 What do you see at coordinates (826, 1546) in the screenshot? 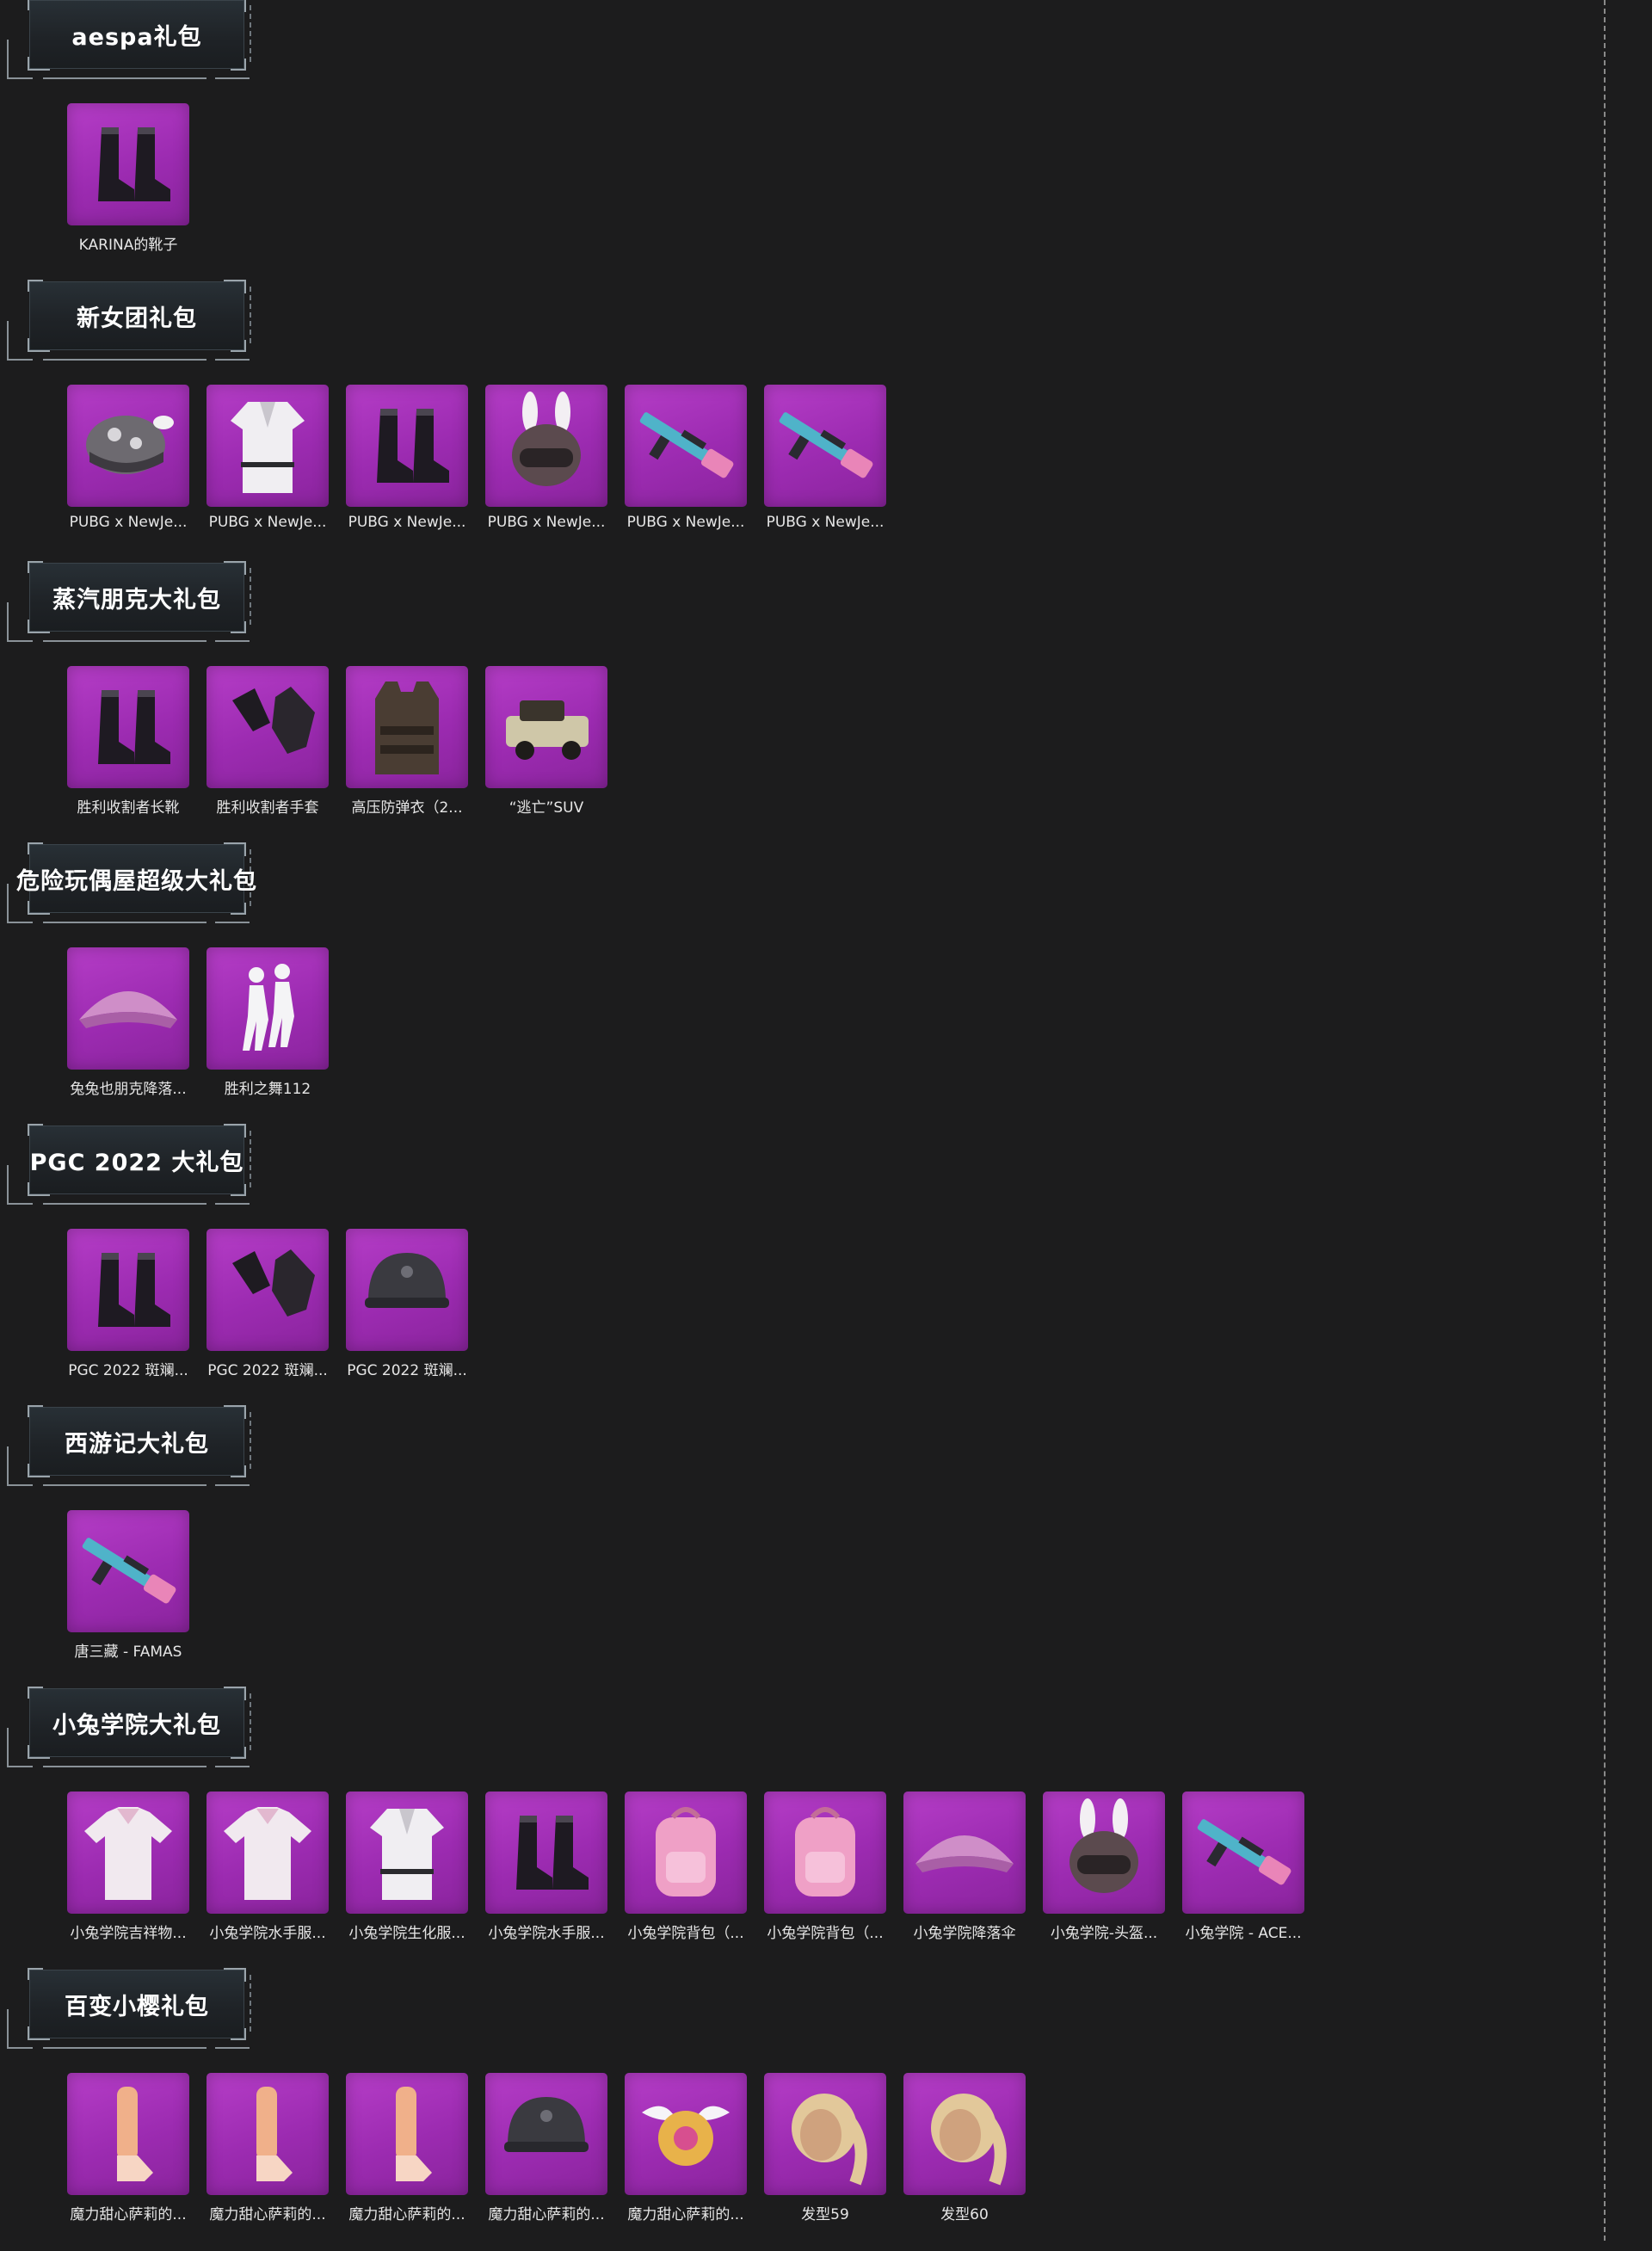
I see `gift-pack-section: 西游记大礼包唐三藏 - FAMAS` at bounding box center [826, 1546].